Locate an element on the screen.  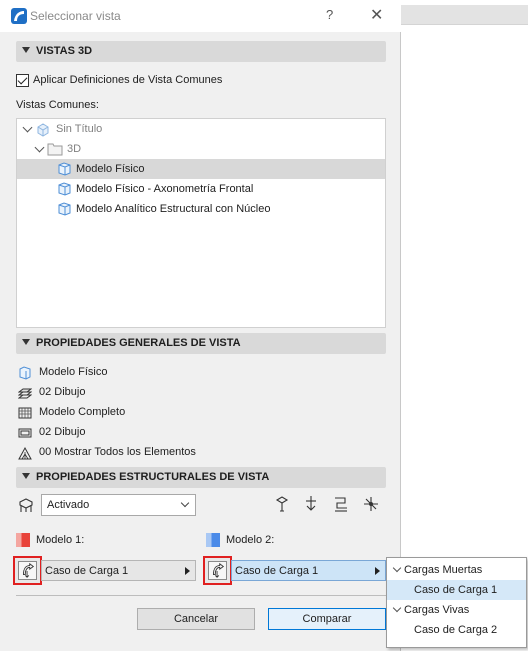
renovation-filter-icon is located at coordinates (25, 453).